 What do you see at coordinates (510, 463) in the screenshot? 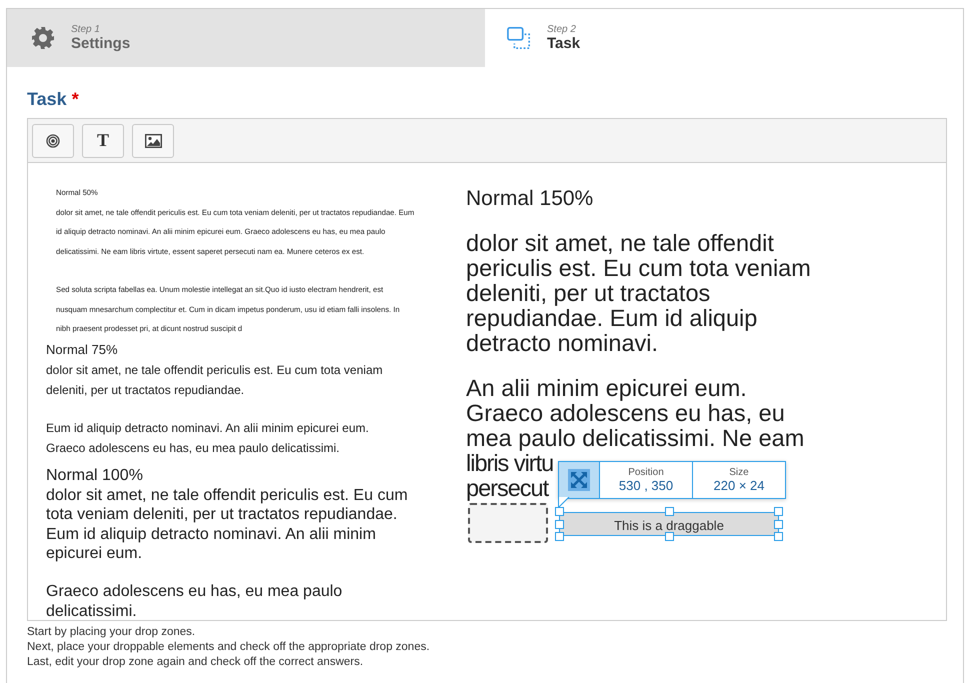
I see `text-line: libris virtu` at bounding box center [510, 463].